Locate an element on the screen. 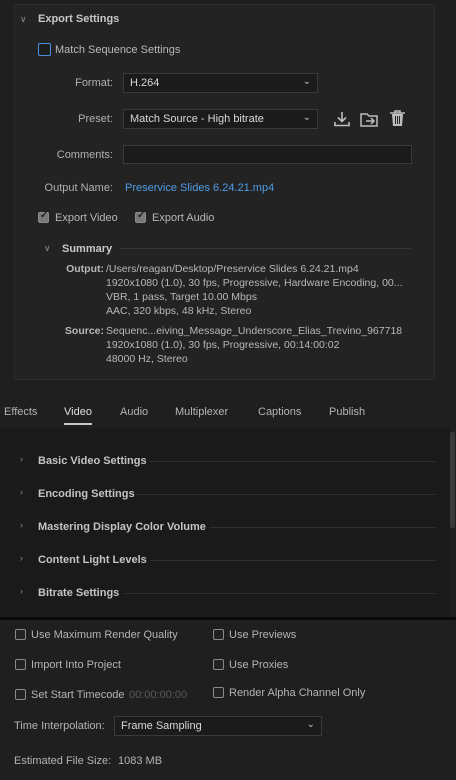  summary-divider is located at coordinates (265, 248).